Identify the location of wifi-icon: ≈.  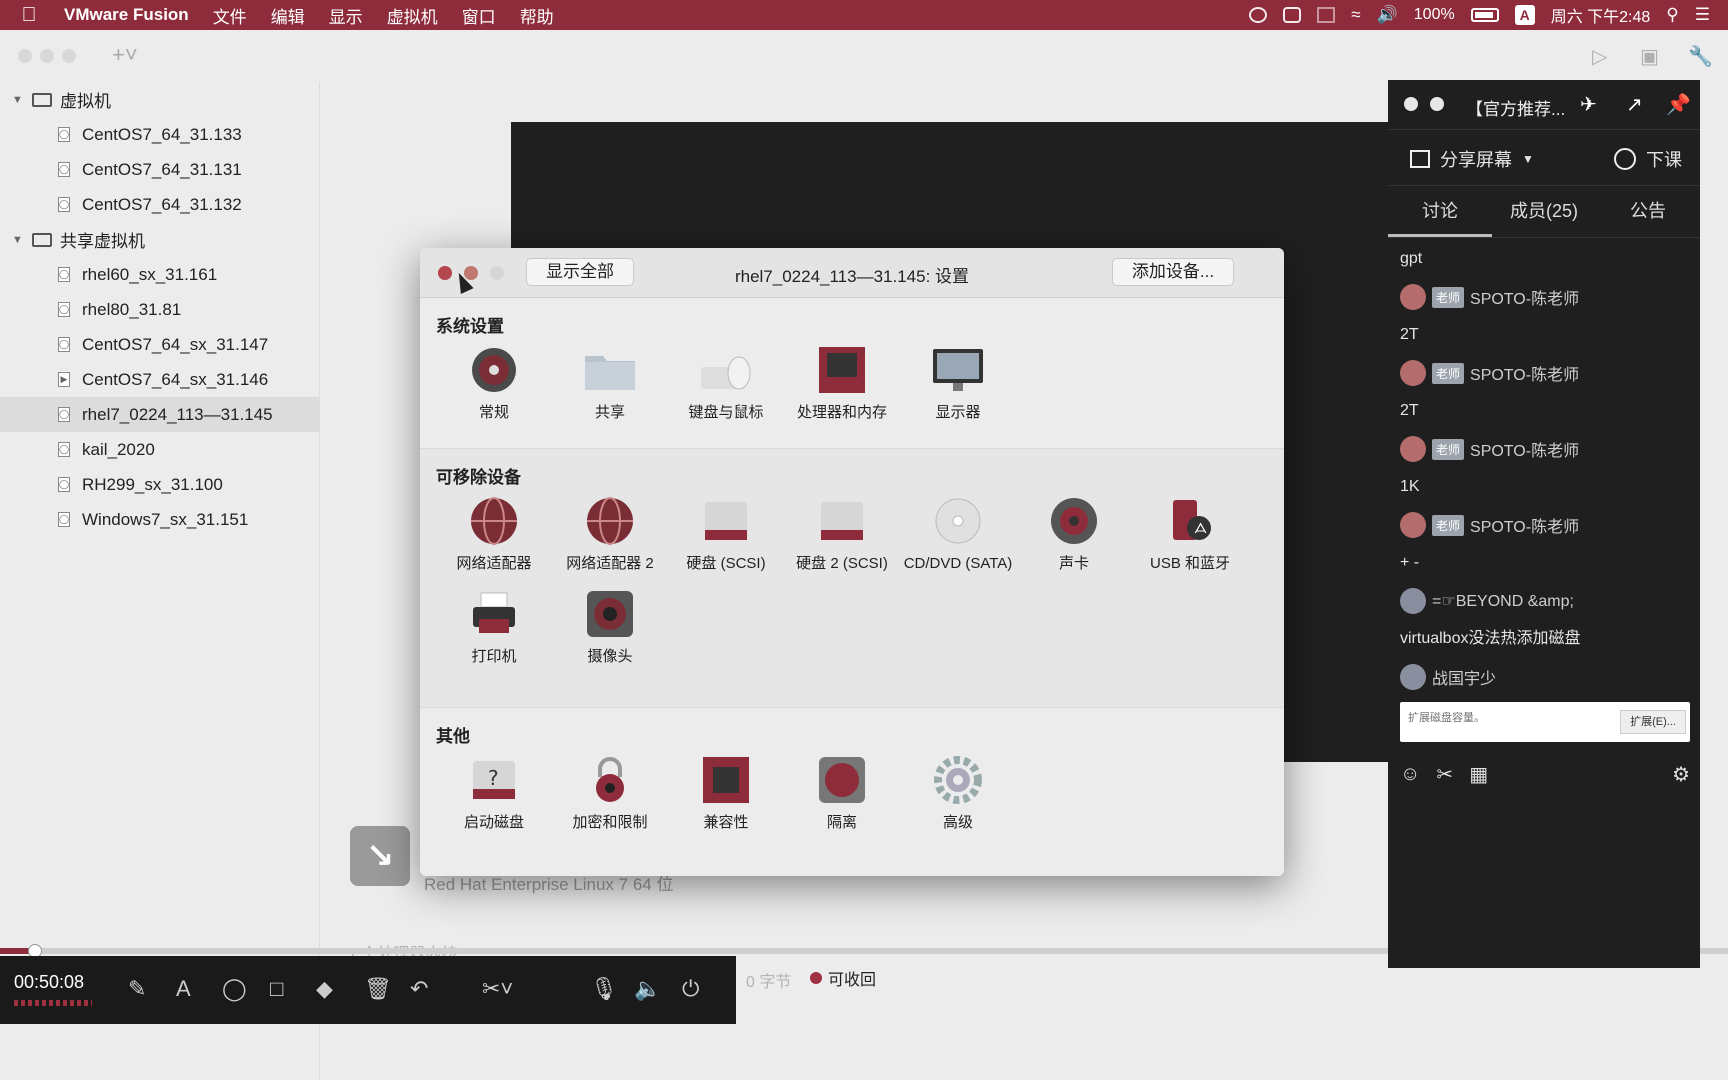
(1355, 15).